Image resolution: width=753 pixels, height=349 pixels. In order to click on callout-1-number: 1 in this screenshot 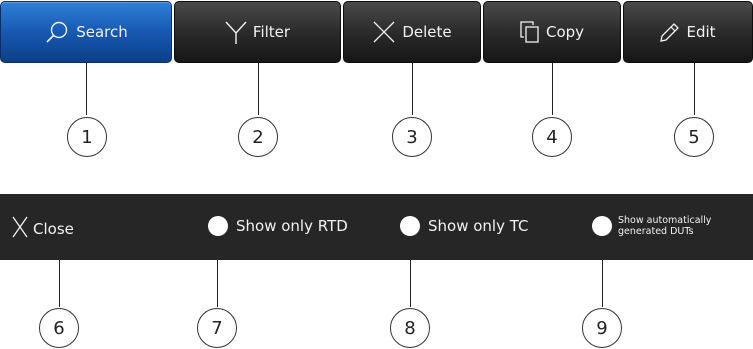, I will do `click(87, 137)`.